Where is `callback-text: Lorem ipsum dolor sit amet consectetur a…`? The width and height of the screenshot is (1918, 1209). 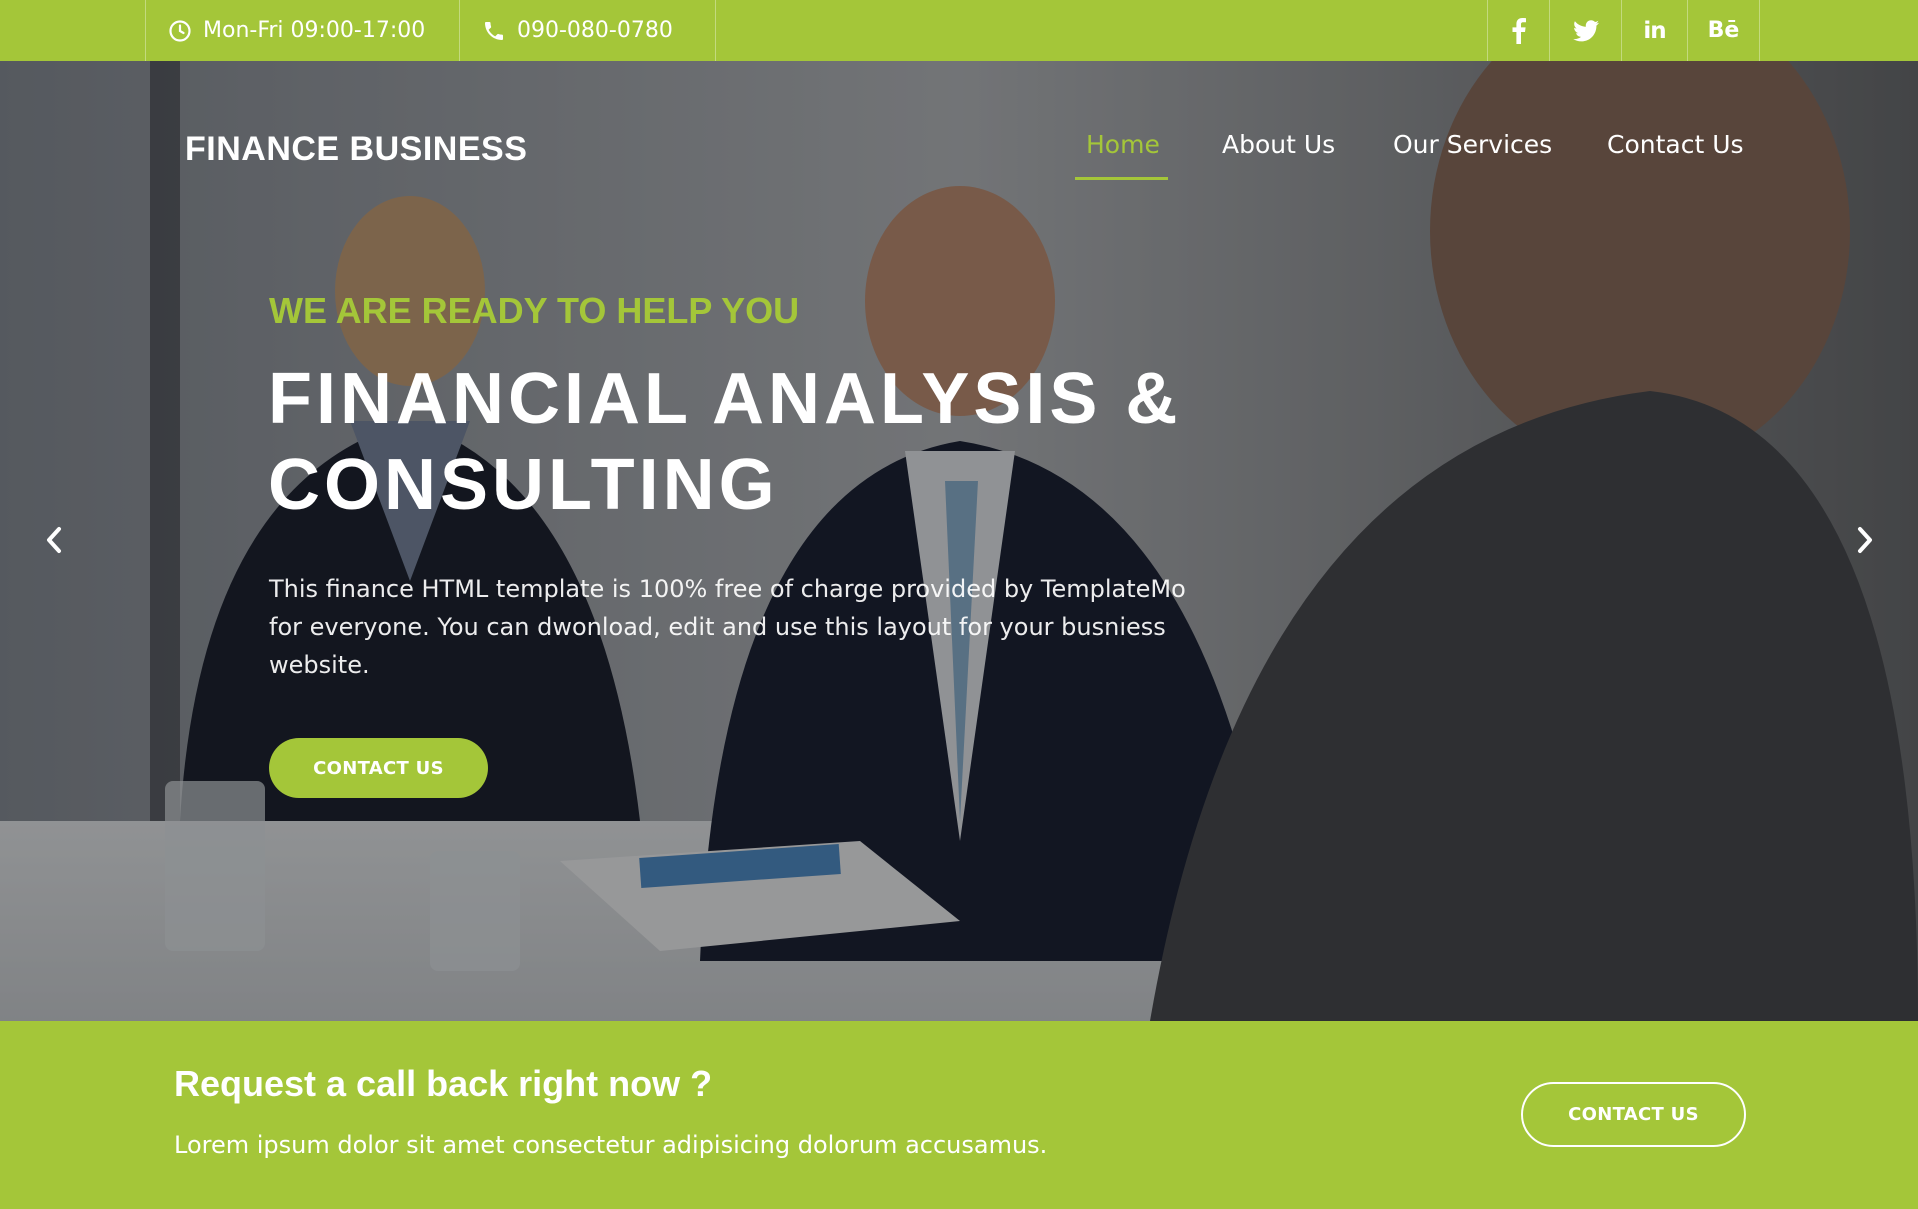 callback-text: Lorem ipsum dolor sit amet consectetur a… is located at coordinates (611, 1145).